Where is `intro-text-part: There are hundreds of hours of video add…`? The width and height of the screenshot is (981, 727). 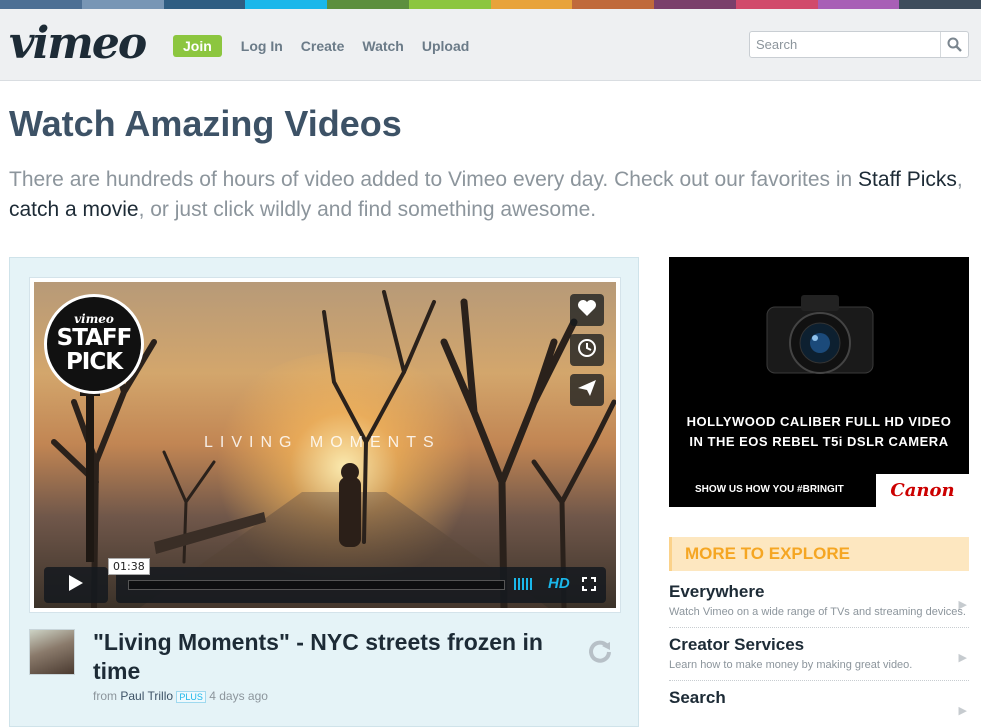 intro-text-part: There are hundreds of hours of video add… is located at coordinates (434, 179).